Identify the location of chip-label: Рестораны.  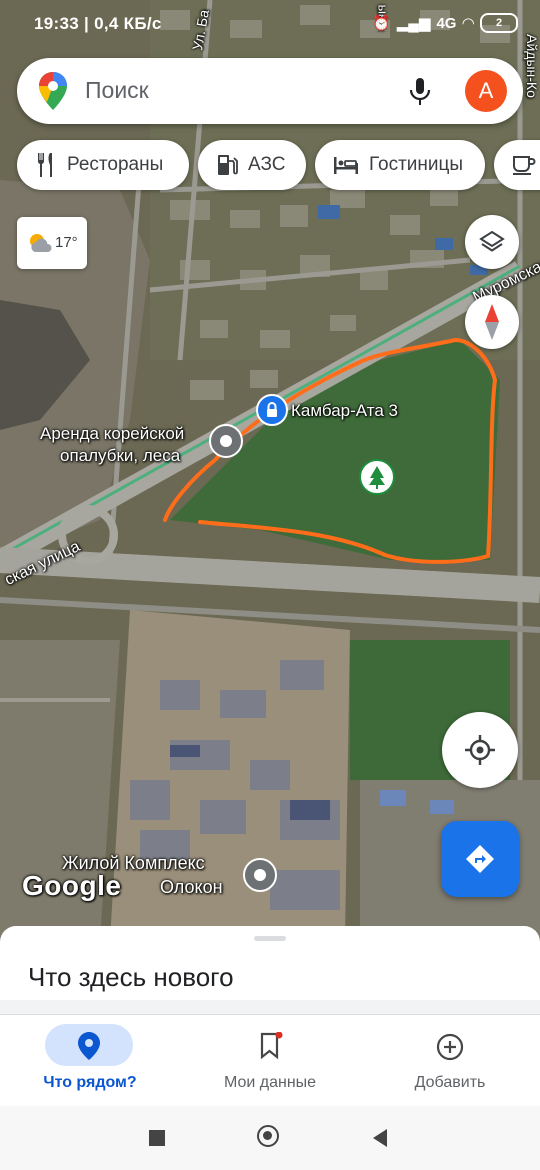
(115, 164).